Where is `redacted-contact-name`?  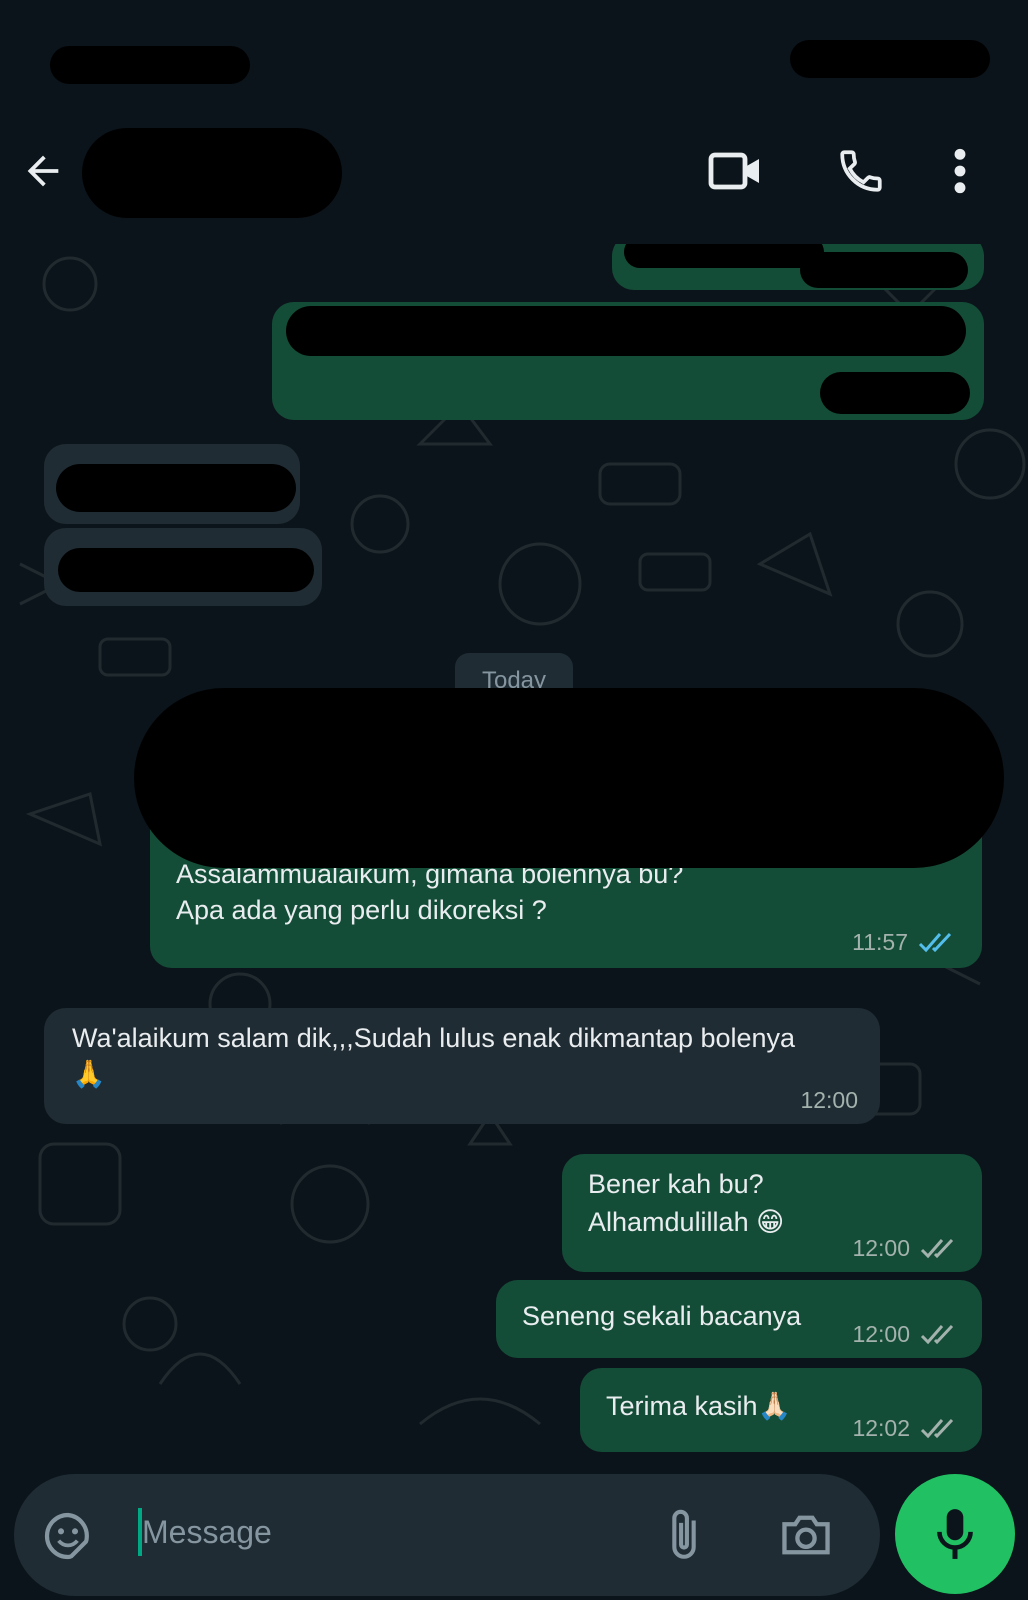 redacted-contact-name is located at coordinates (212, 173).